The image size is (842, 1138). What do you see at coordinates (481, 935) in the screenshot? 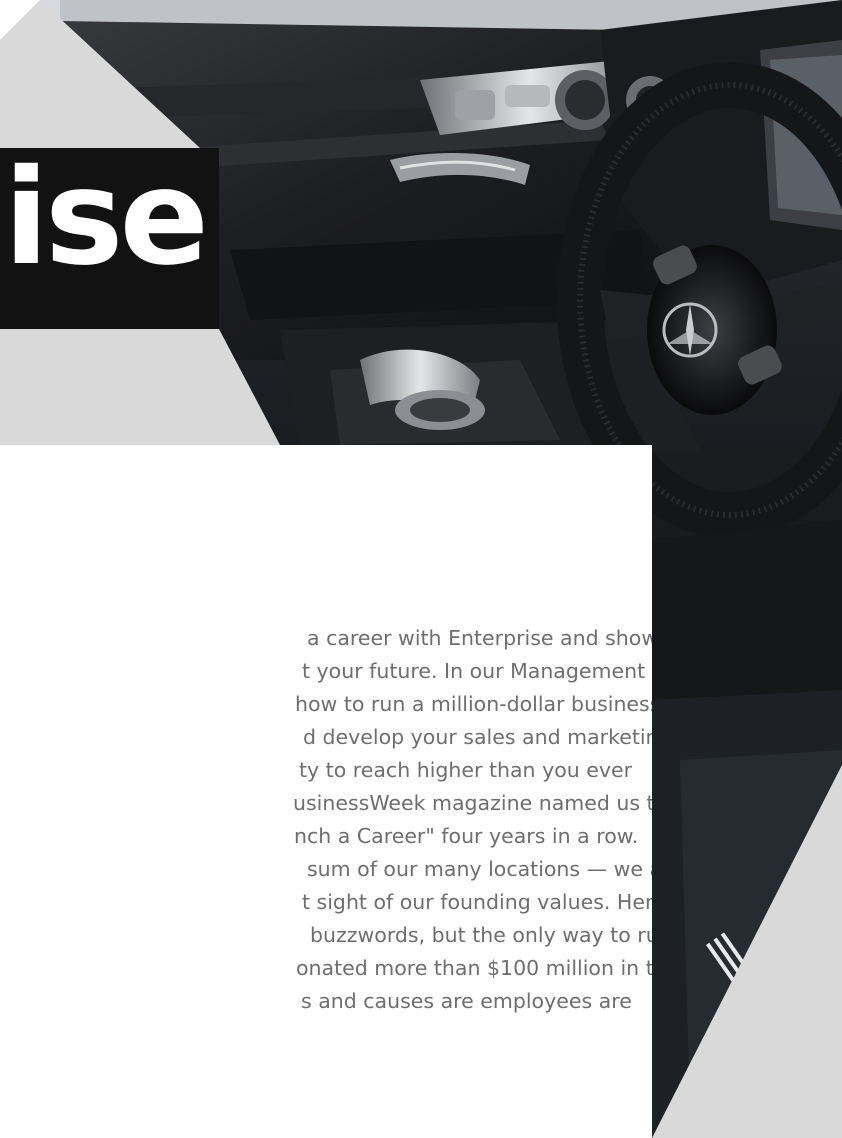
I see `body-line: buzzwords, but the only way to run` at bounding box center [481, 935].